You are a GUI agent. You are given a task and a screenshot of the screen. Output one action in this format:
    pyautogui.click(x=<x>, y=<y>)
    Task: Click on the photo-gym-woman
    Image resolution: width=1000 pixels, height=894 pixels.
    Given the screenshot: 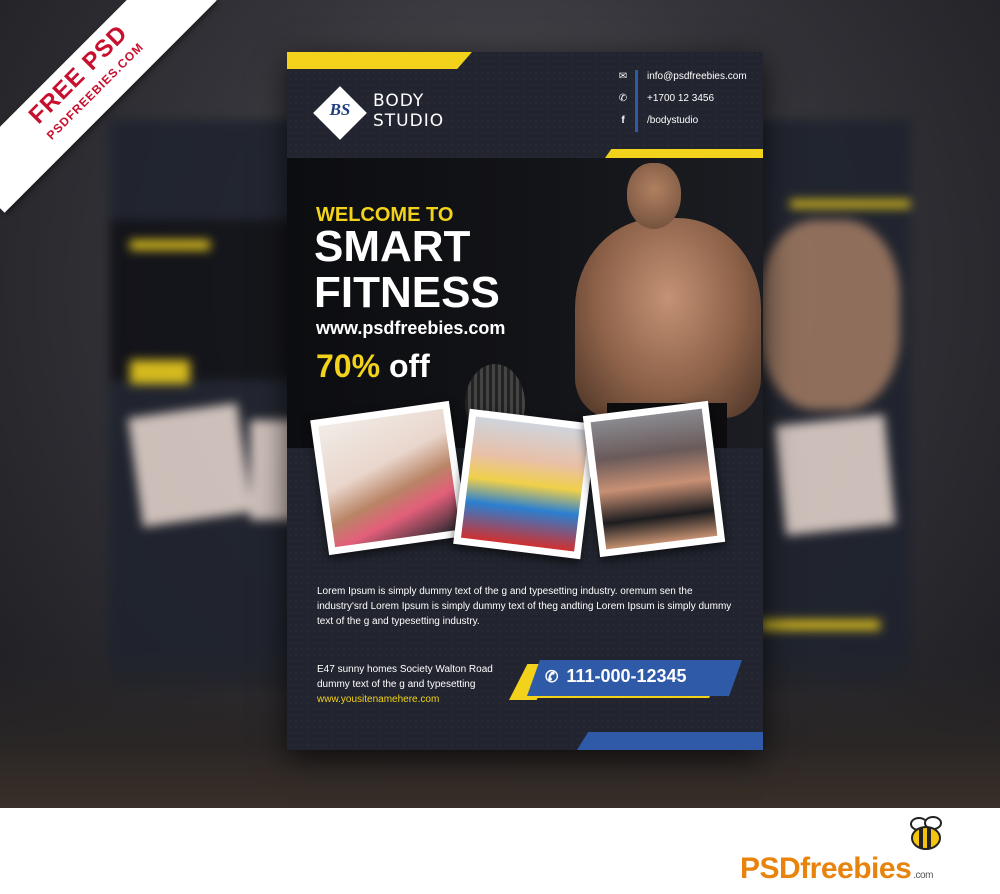 What is the action you would take?
    pyautogui.click(x=389, y=478)
    